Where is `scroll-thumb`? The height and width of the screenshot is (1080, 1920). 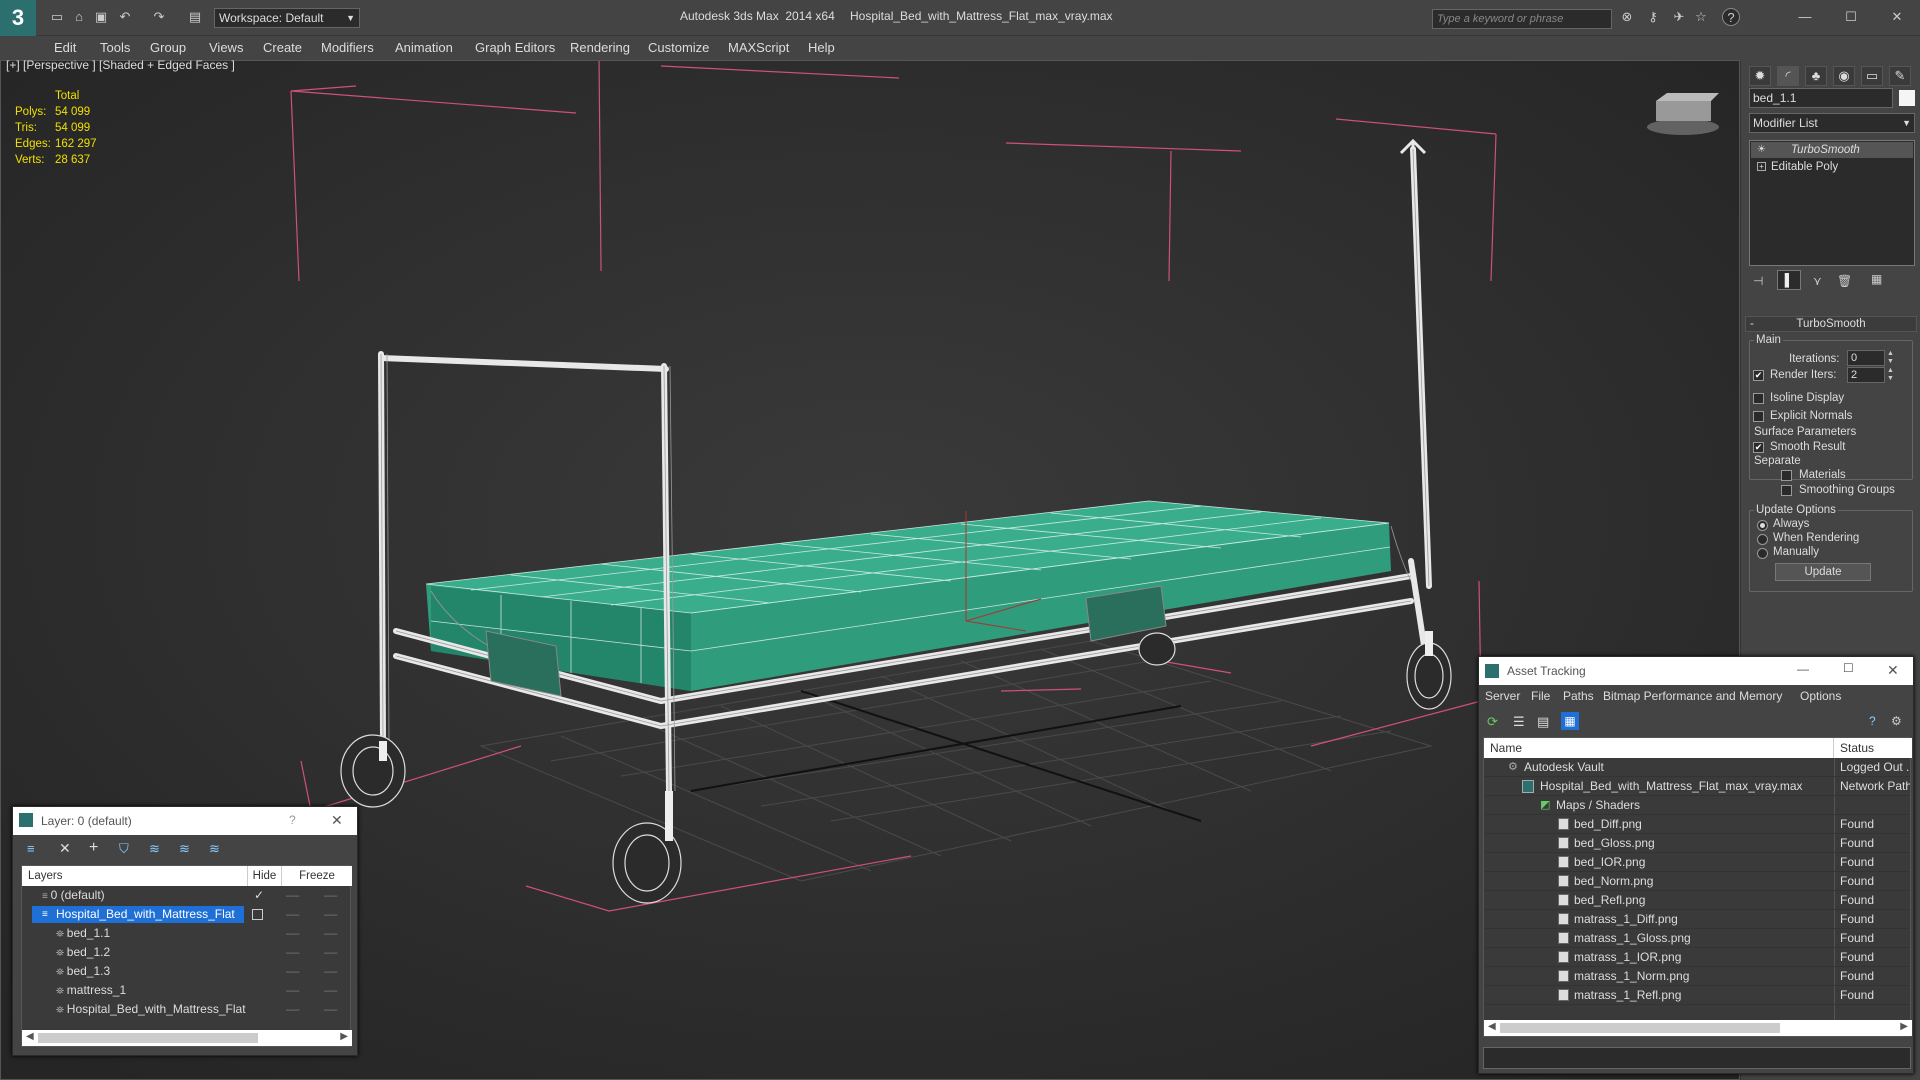 scroll-thumb is located at coordinates (148, 1038).